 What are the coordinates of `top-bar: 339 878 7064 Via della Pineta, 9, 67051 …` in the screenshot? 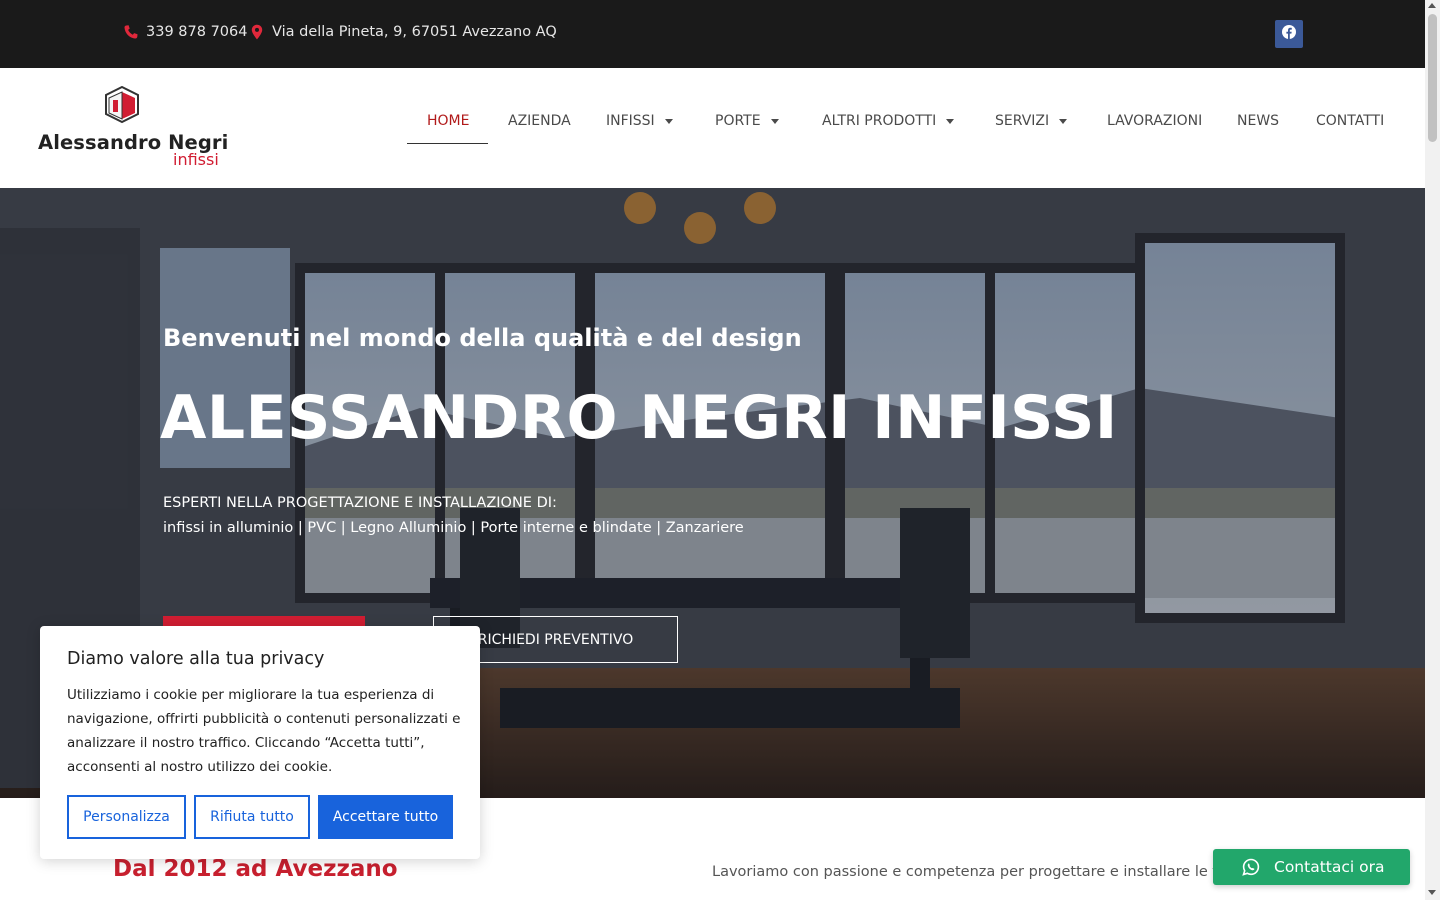 It's located at (712, 34).